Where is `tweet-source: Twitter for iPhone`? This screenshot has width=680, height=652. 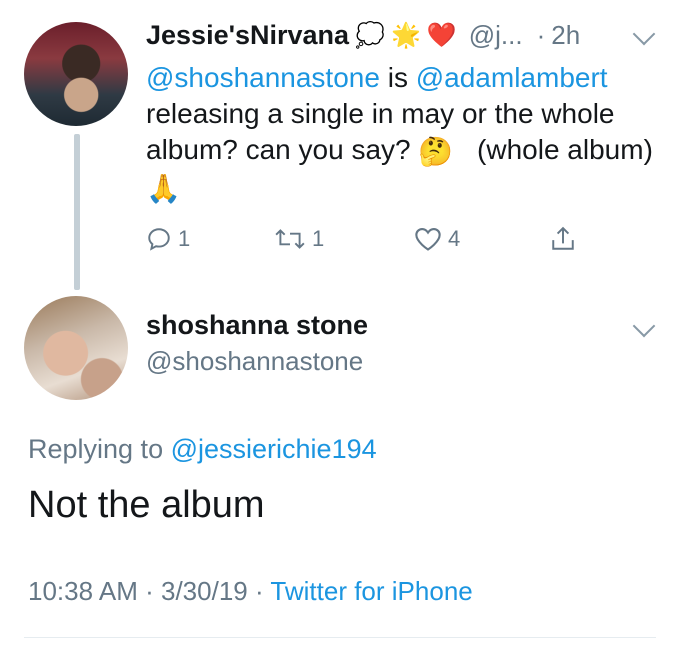 tweet-source: Twitter for iPhone is located at coordinates (371, 591).